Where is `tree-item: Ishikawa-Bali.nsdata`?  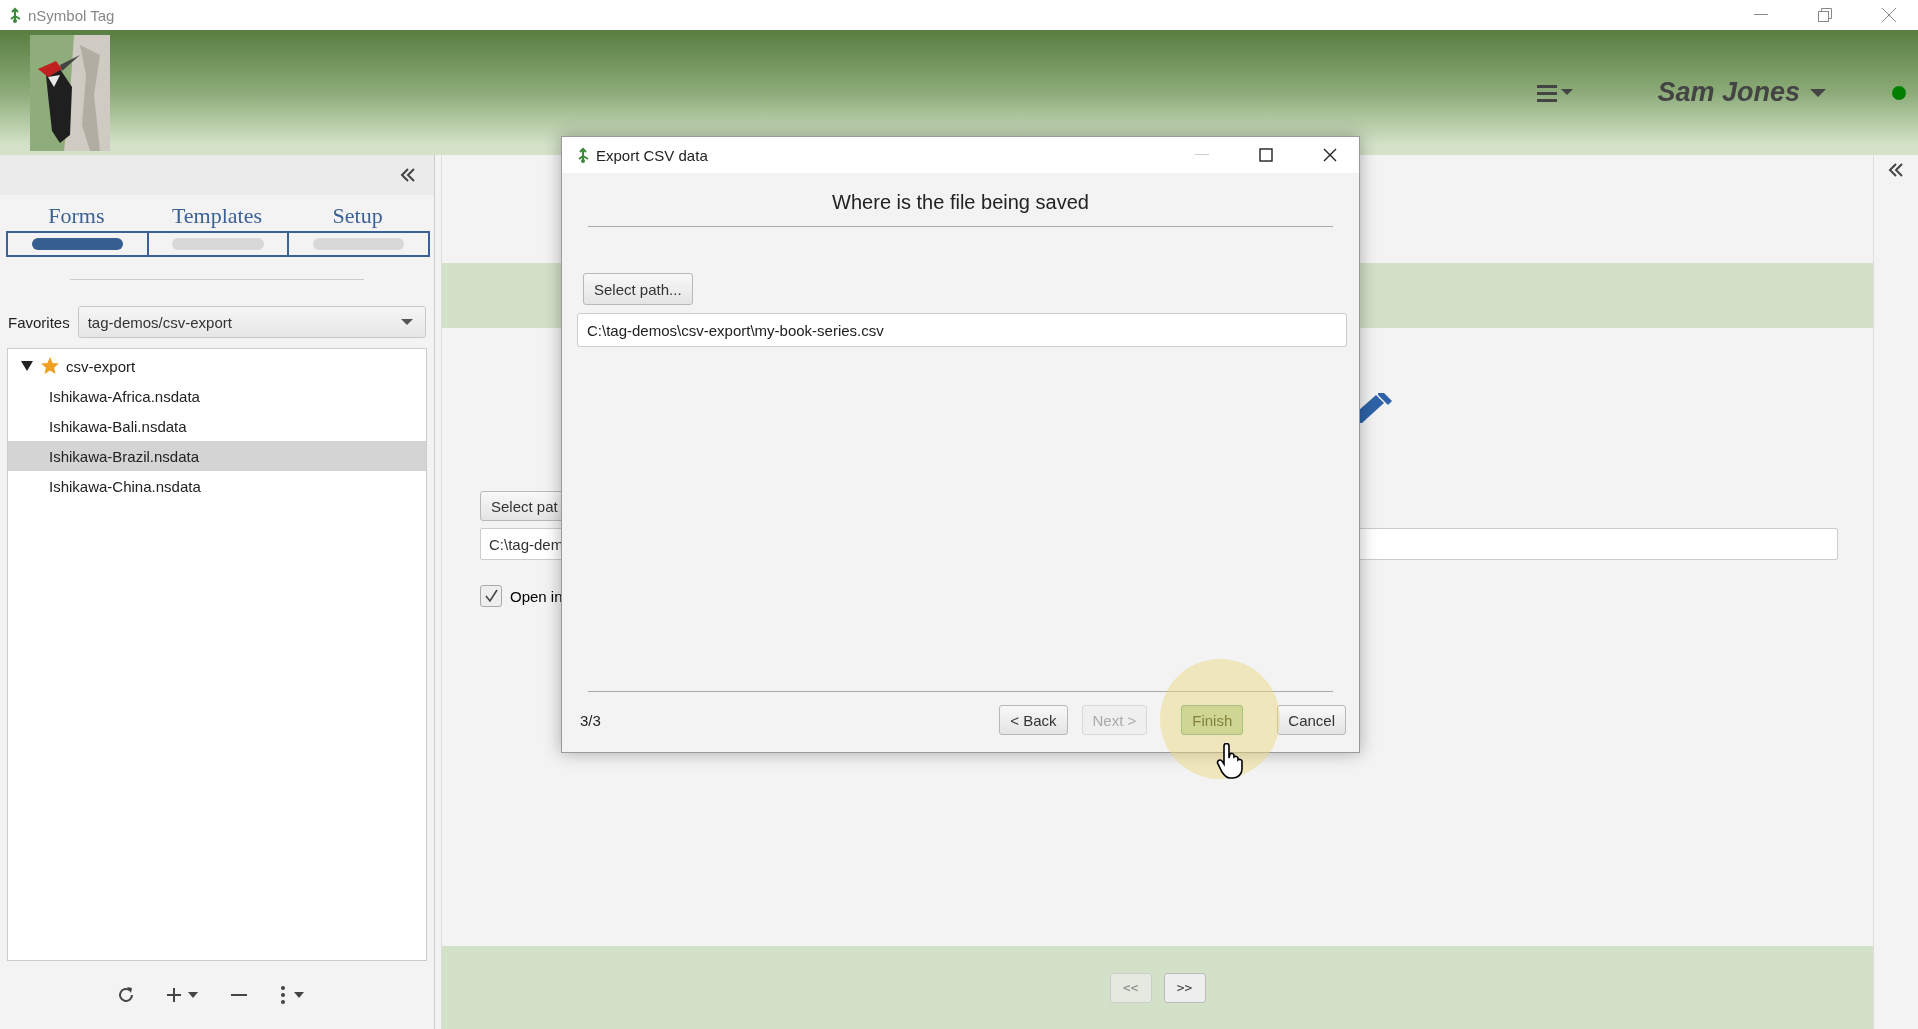 tree-item: Ishikawa-Bali.nsdata is located at coordinates (217, 426).